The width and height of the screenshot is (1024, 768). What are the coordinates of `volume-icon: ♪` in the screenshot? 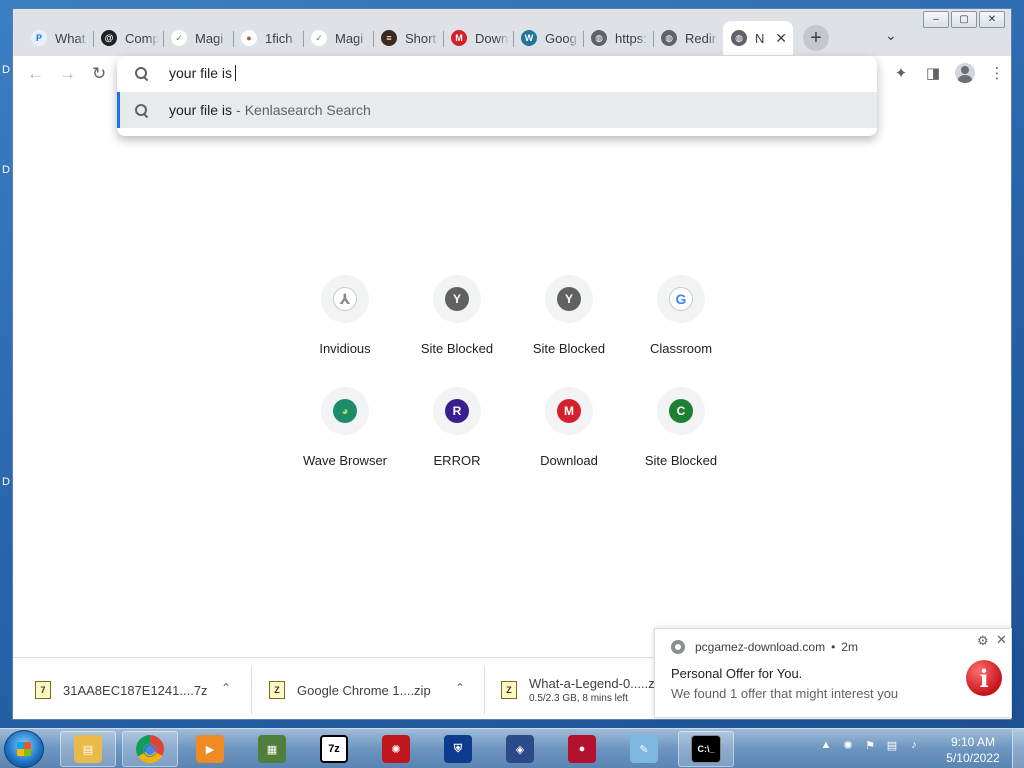 It's located at (914, 745).